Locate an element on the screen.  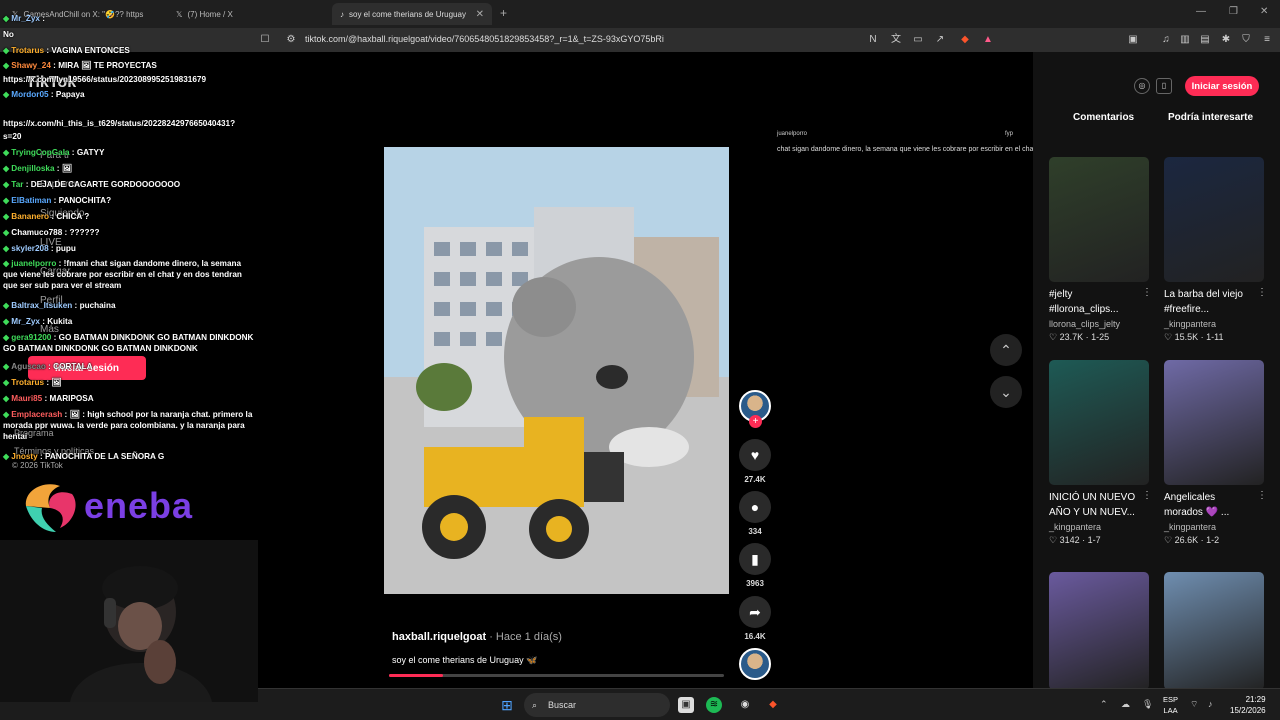
minimize-icon: — is located at coordinates (1201, 11).